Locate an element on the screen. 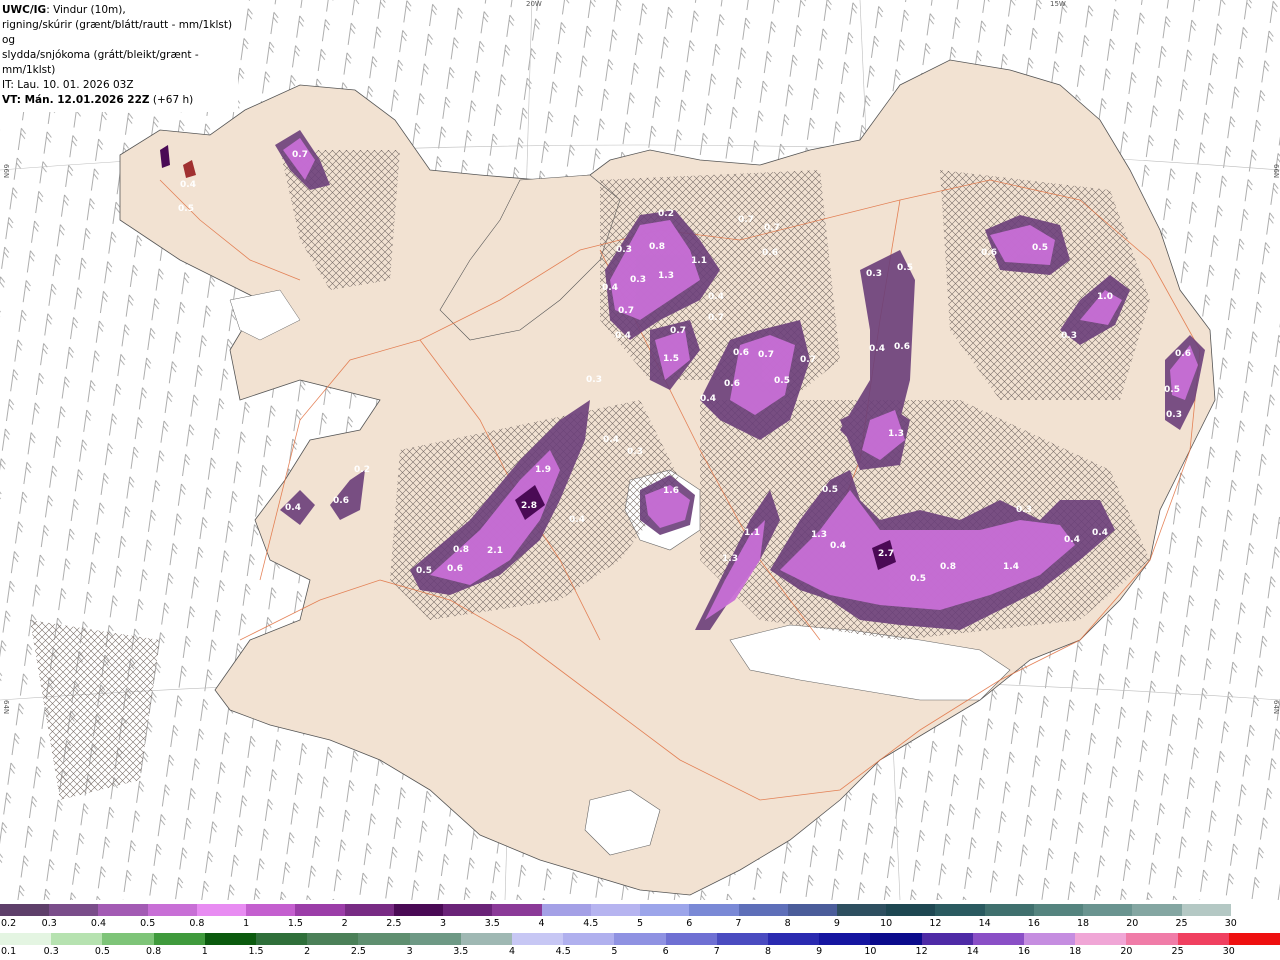  precip-value-label: 1.1 is located at coordinates (752, 533).